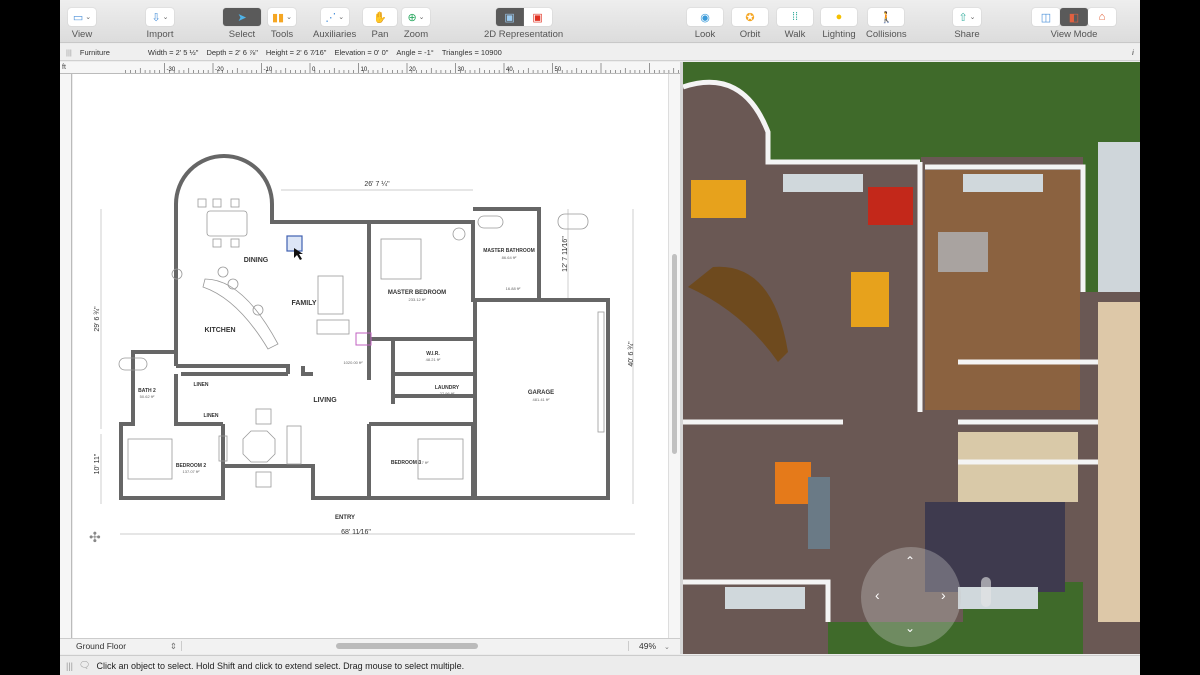 The height and width of the screenshot is (675, 1200). What do you see at coordinates (910, 628) in the screenshot?
I see `nav-down-icon: ⌄` at bounding box center [910, 628].